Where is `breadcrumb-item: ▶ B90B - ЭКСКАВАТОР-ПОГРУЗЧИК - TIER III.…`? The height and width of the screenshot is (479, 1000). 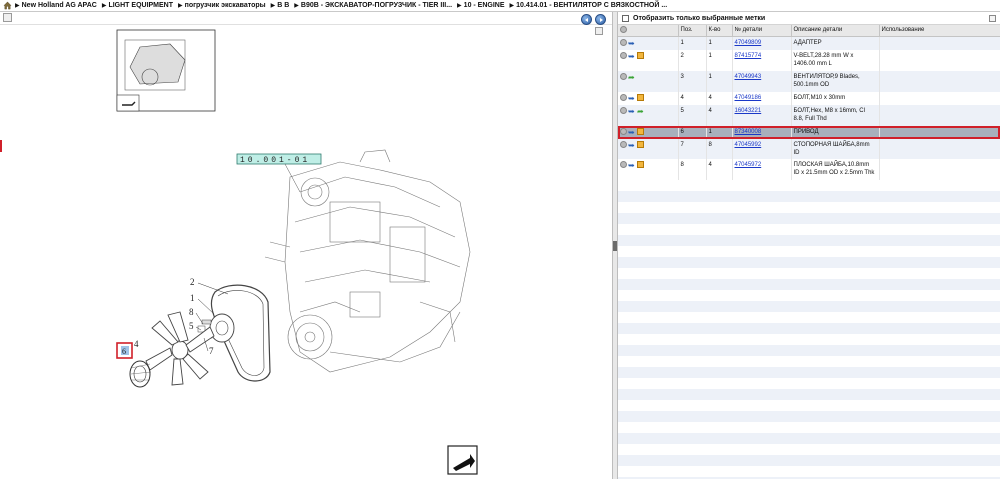 breadcrumb-item: ▶ B90B - ЭКСКАВАТОР-ПОГРУЗЧИК - TIER III.… is located at coordinates (373, 5).